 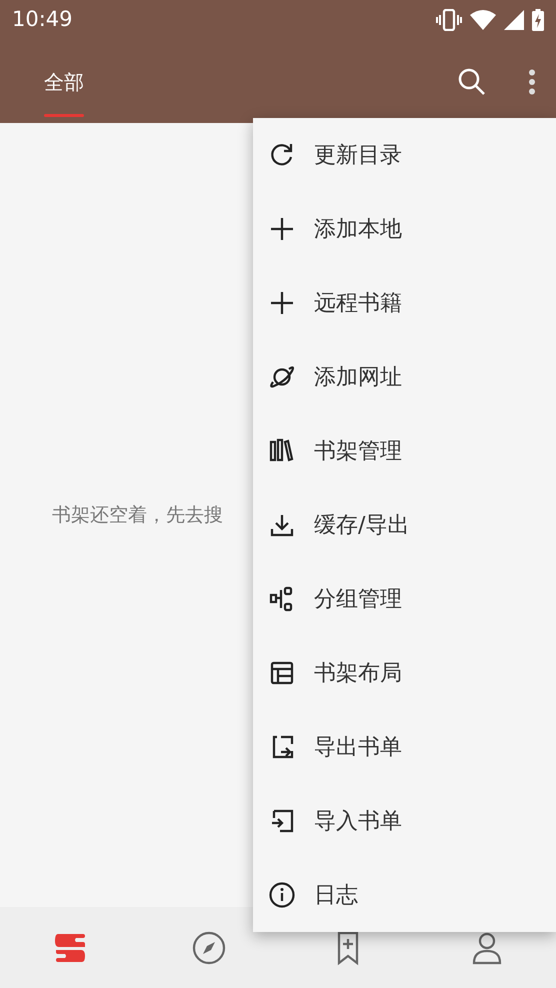 I want to click on menu-item: 分组管理, so click(x=404, y=599).